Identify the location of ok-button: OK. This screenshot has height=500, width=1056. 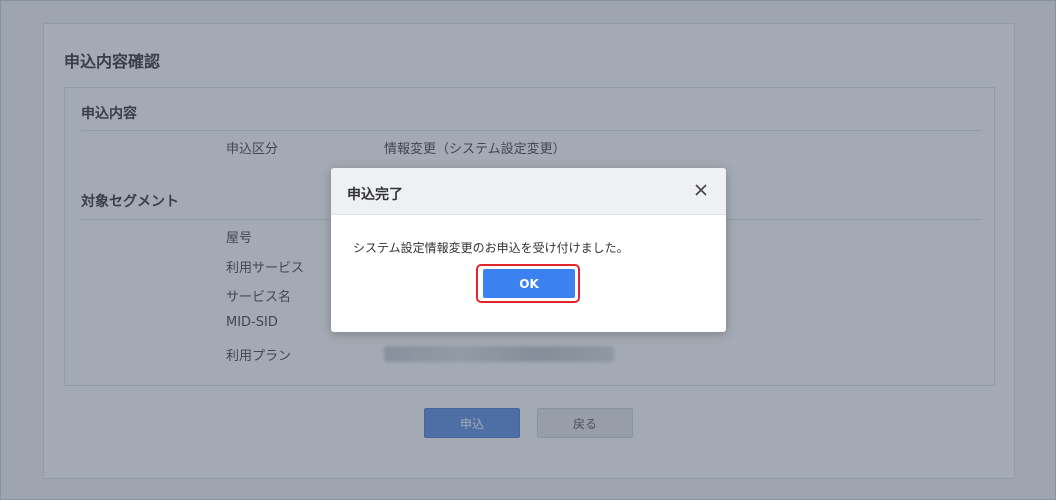
(529, 283).